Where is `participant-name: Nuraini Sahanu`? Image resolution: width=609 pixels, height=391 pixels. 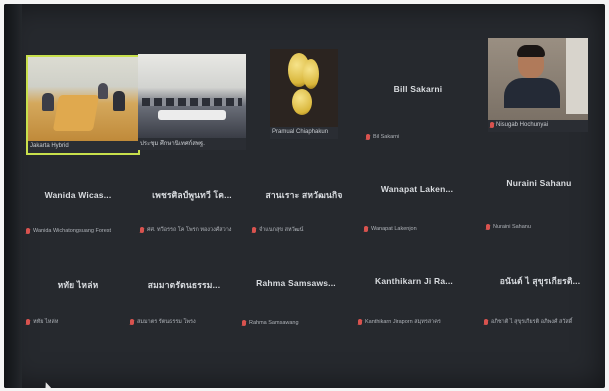 participant-name: Nuraini Sahanu is located at coordinates (508, 227).